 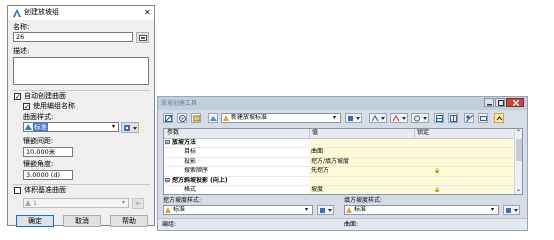 What do you see at coordinates (38, 164) in the screenshot?
I see `tessellation-angle-label: 镶嵌角度:` at bounding box center [38, 164].